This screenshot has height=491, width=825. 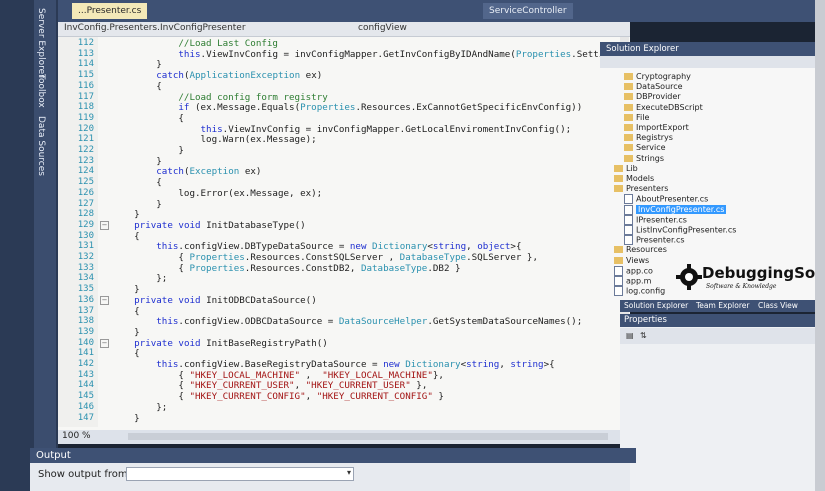 I want to click on tab-service-controller: ServiceController, so click(x=528, y=11).